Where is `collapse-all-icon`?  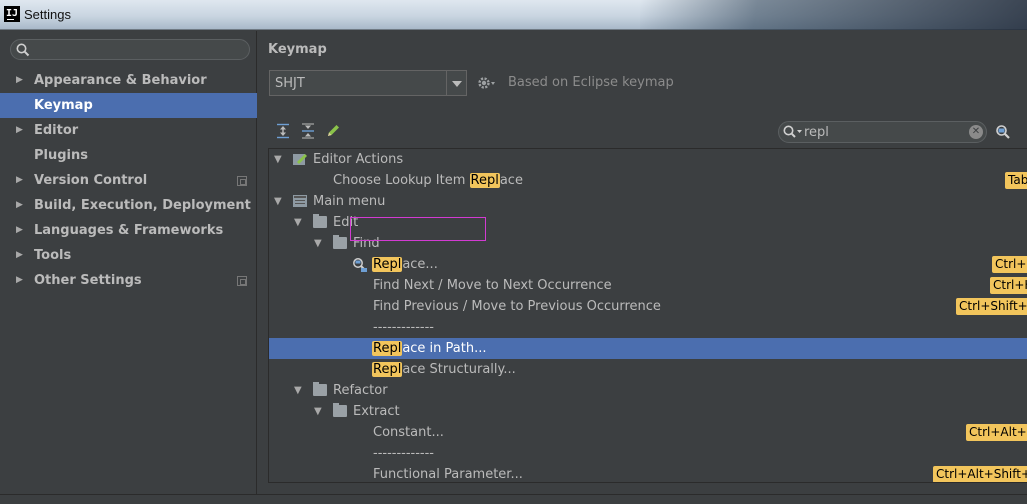 collapse-all-icon is located at coordinates (308, 131).